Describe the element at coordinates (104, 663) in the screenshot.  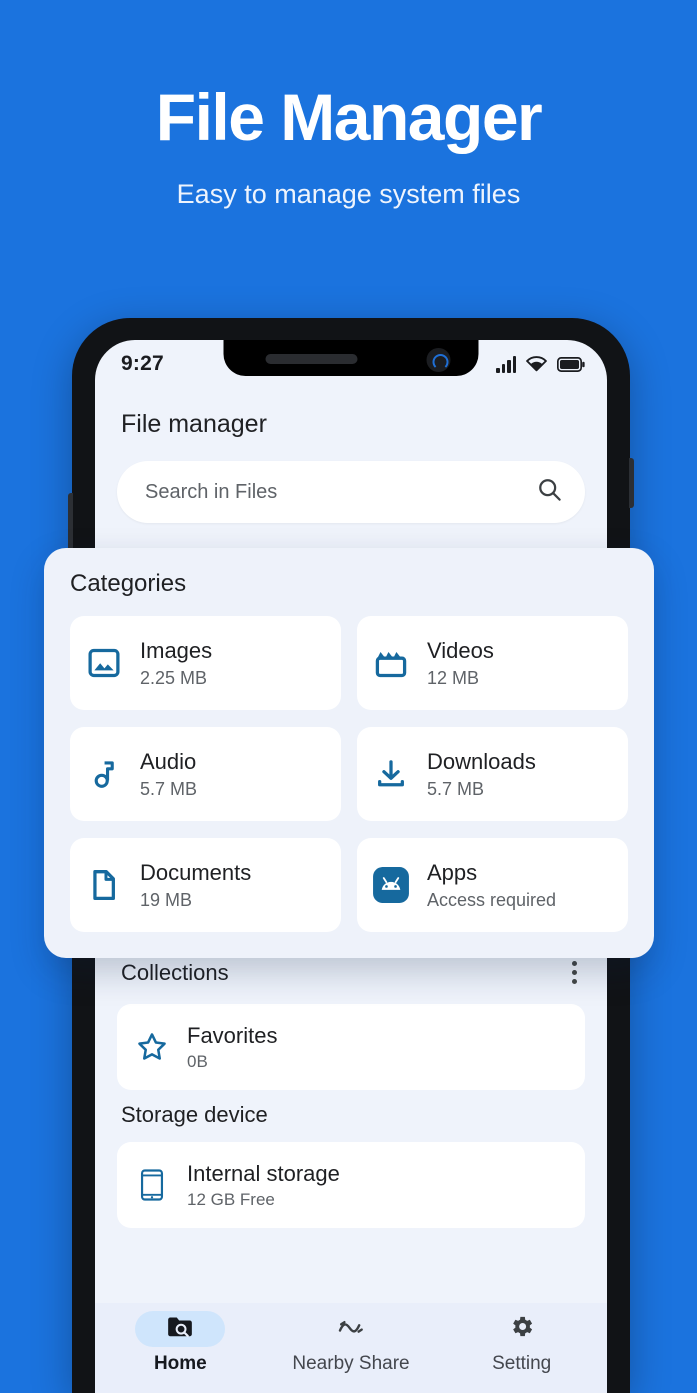
I see `image-icon` at that location.